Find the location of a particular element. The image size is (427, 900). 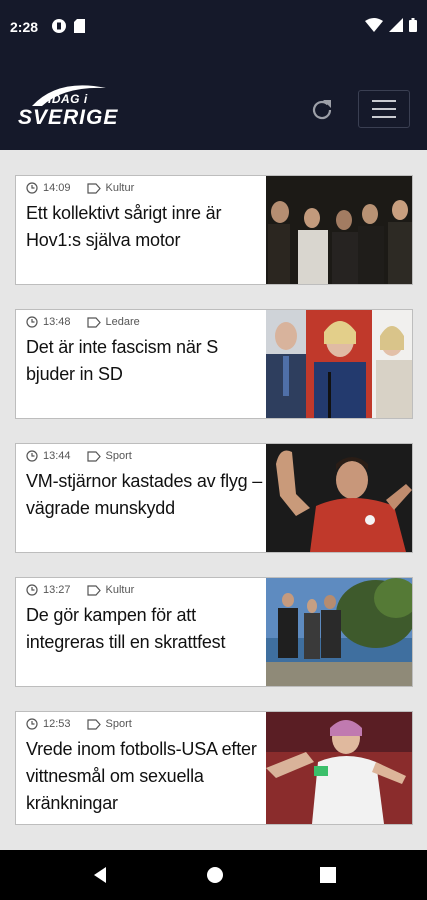

home-icon is located at coordinates (215, 875).